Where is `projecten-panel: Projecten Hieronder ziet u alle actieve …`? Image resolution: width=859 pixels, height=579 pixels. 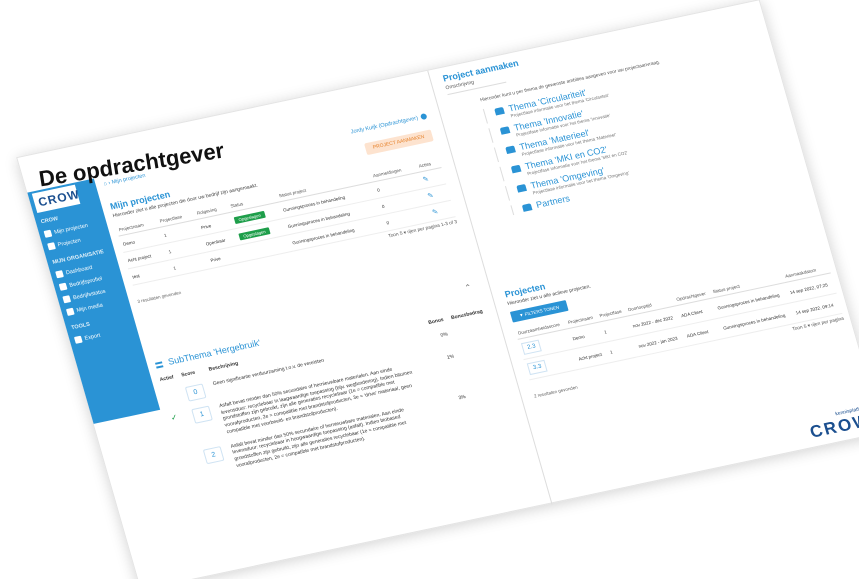 projecten-panel: Projecten Hieronder ziet u alle actieve … is located at coordinates (675, 311).